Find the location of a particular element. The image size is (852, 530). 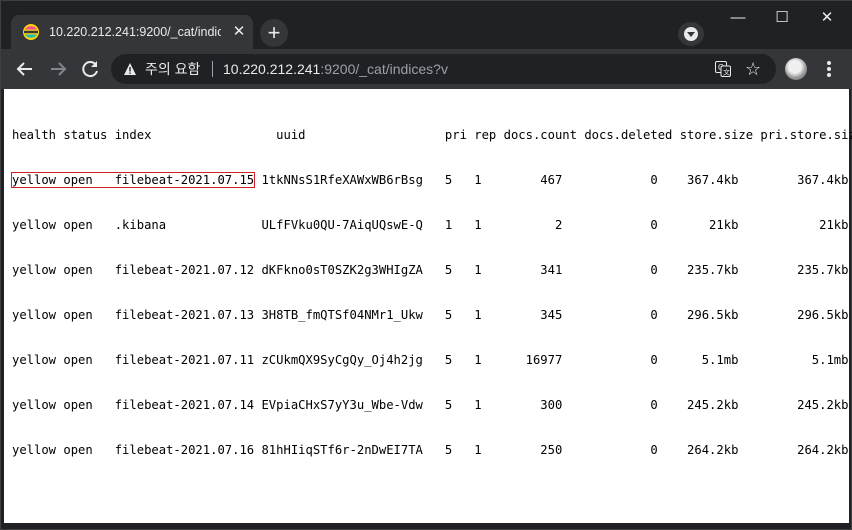

close-window-button: ✕ is located at coordinates (827, 18).